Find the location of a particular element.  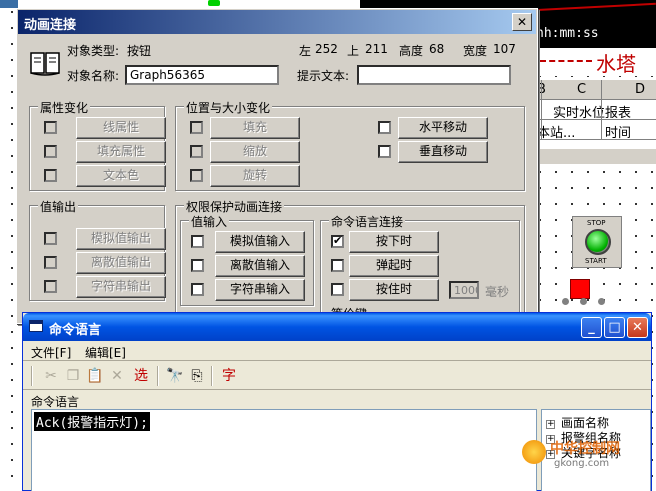

release-checkbox is located at coordinates (337, 265).